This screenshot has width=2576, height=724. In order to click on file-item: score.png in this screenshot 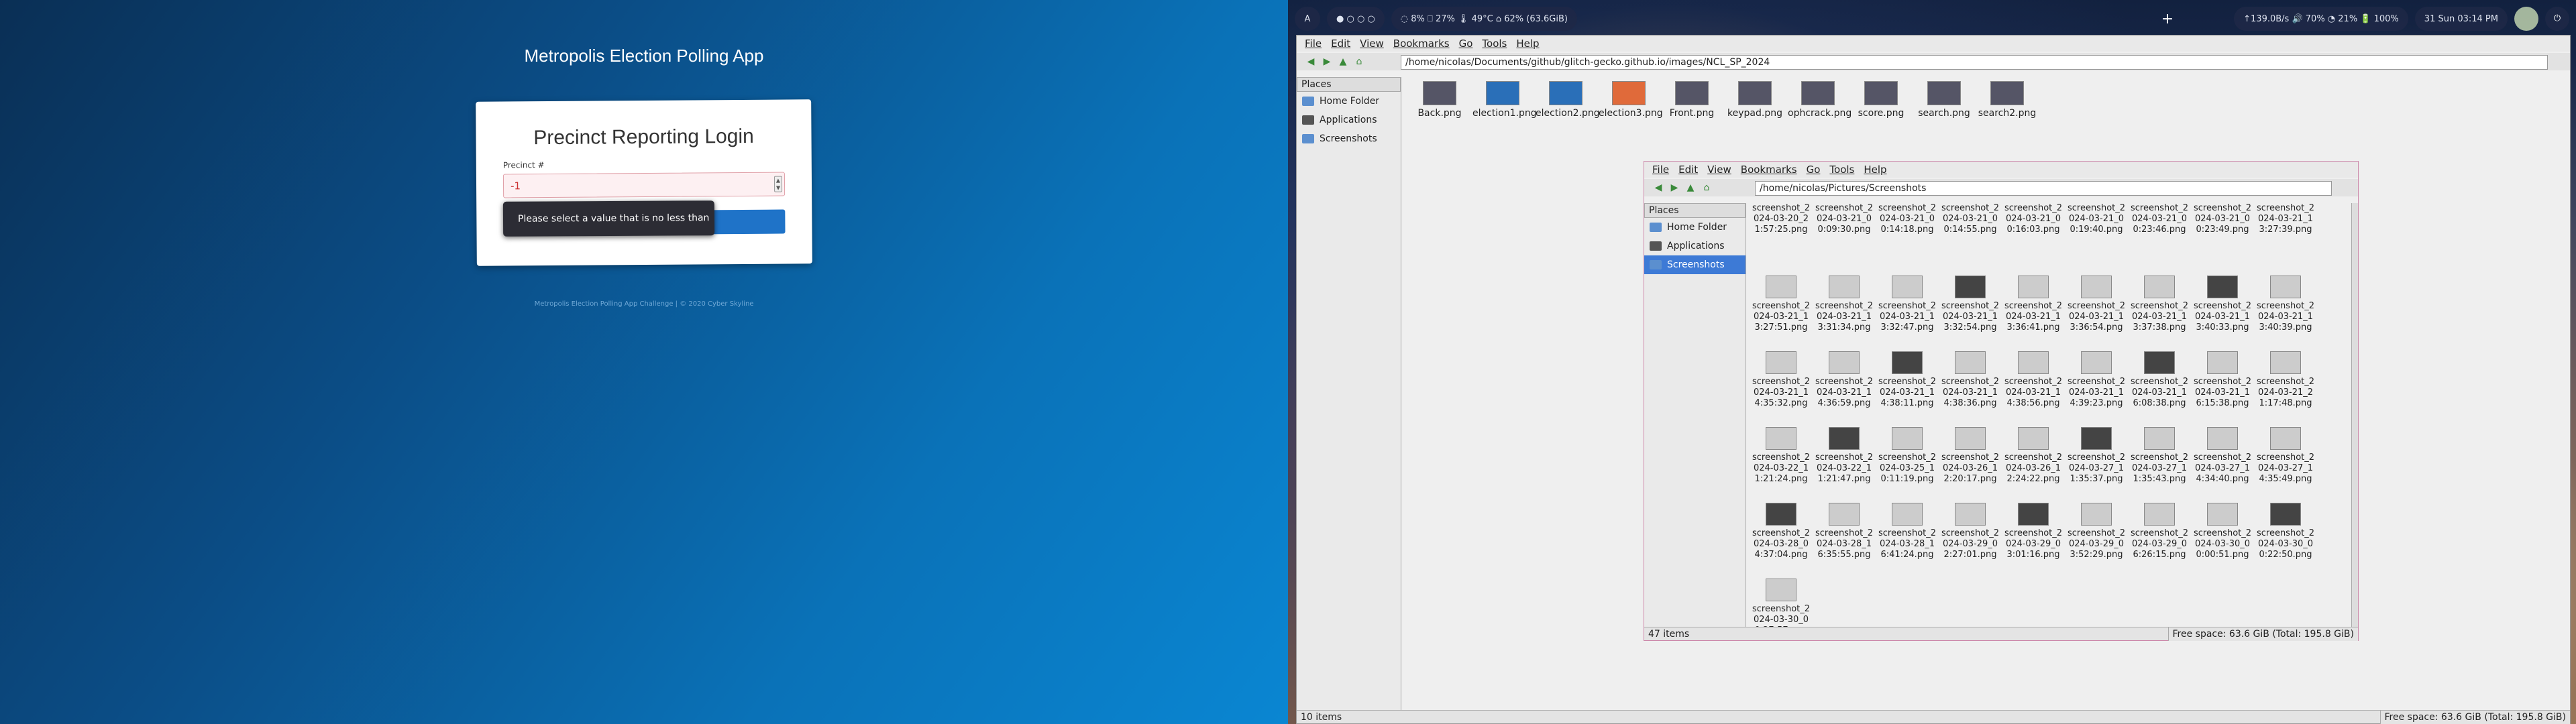, I will do `click(1881, 100)`.